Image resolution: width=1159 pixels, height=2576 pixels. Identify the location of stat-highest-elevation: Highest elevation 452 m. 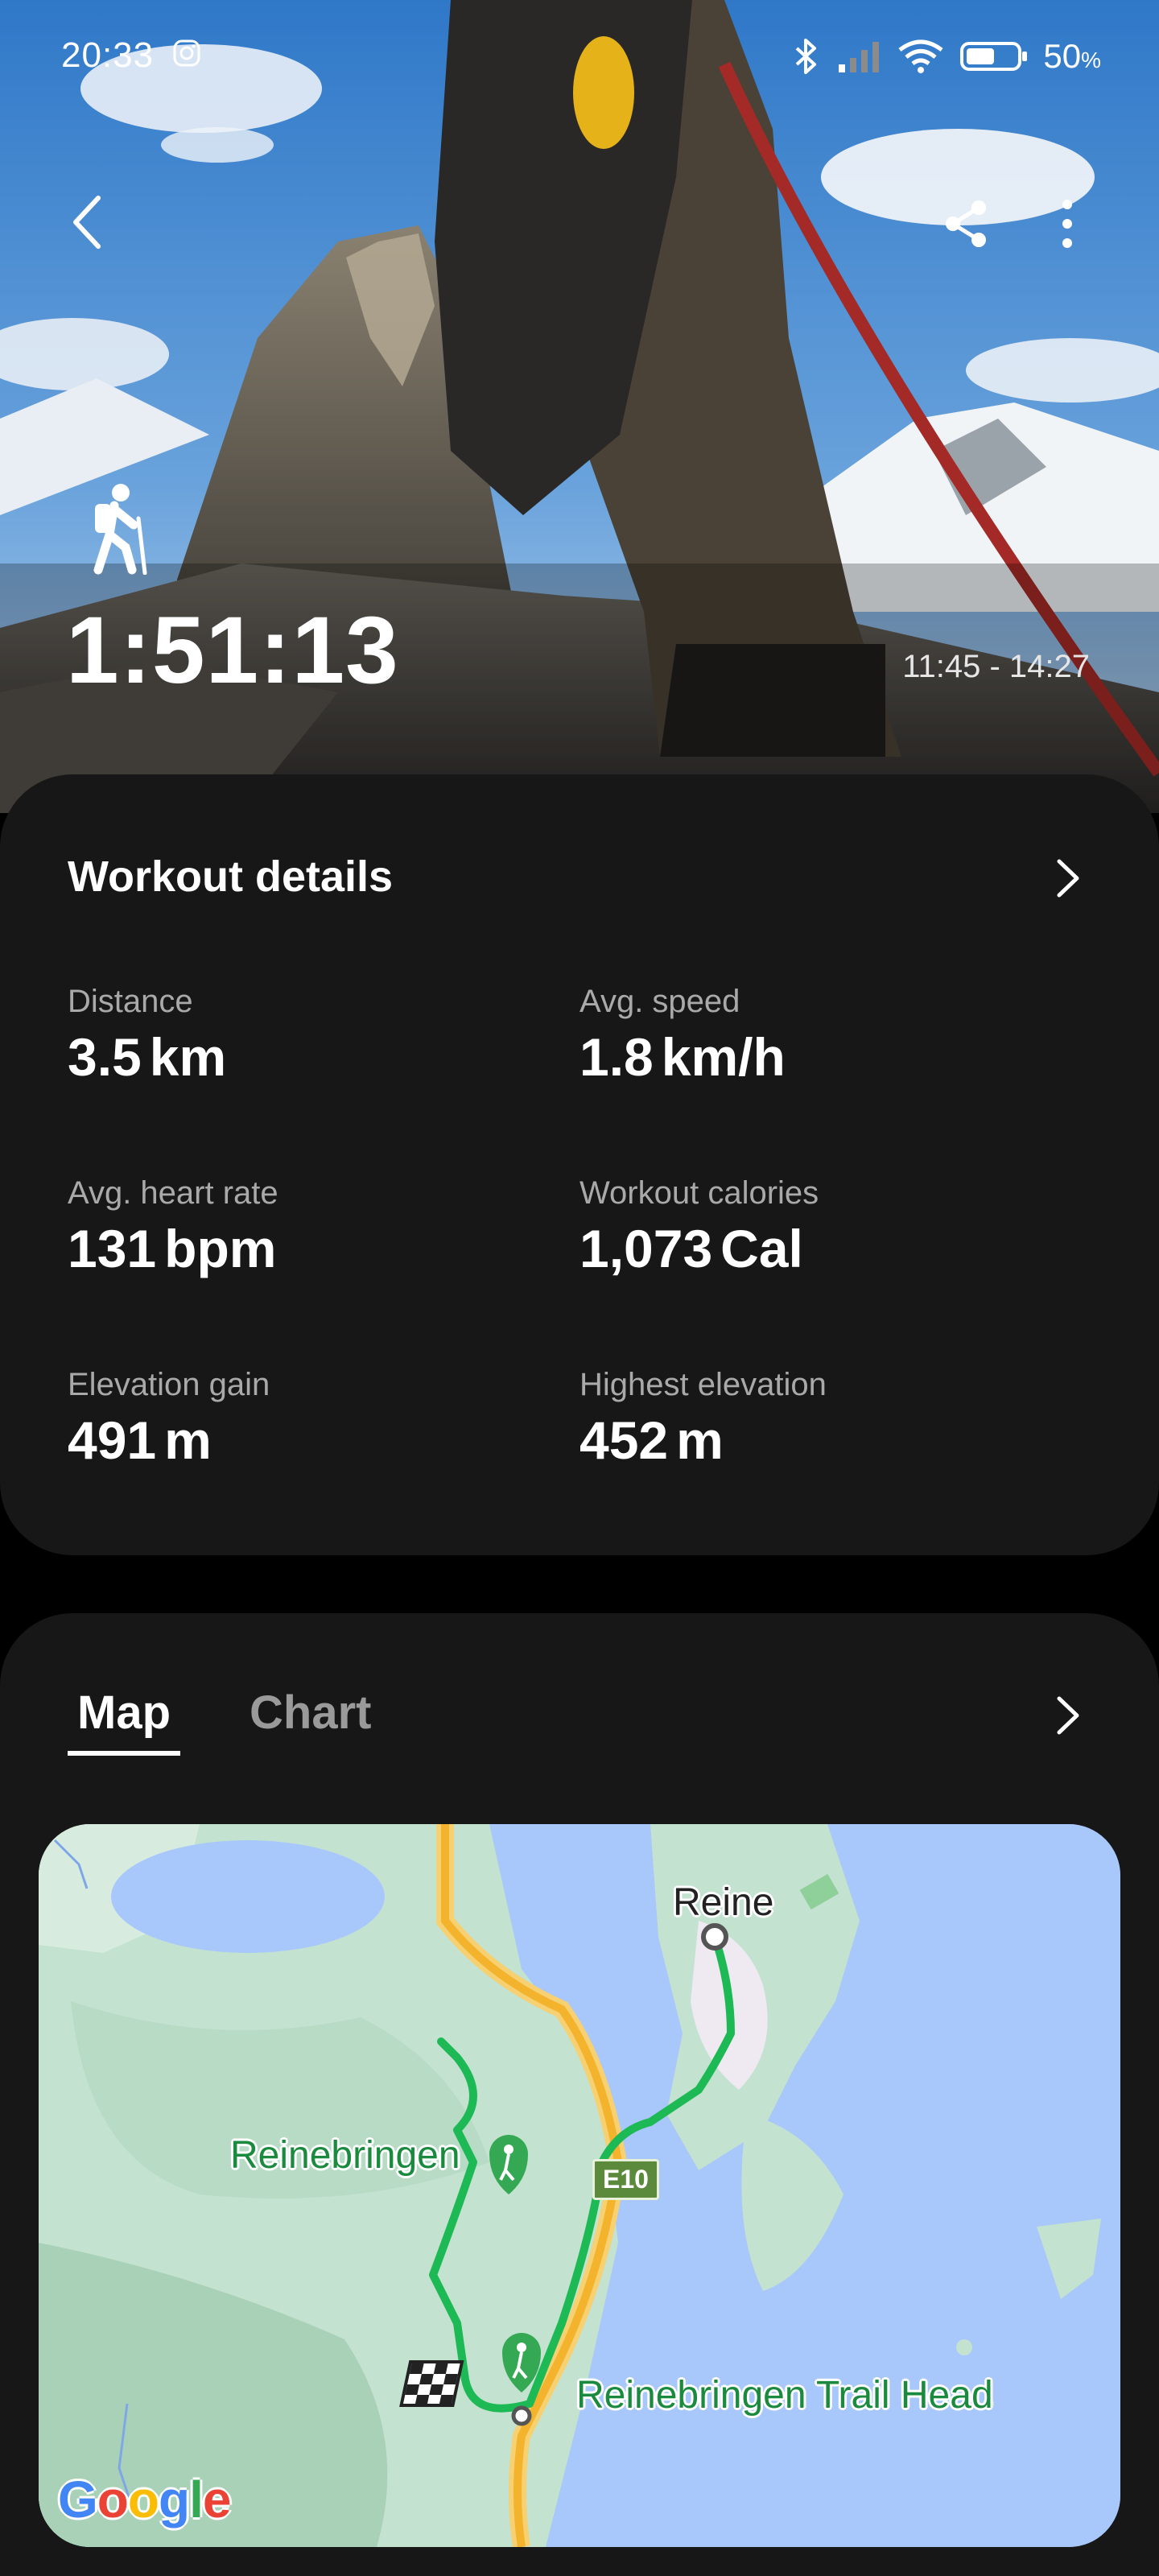
(703, 1419).